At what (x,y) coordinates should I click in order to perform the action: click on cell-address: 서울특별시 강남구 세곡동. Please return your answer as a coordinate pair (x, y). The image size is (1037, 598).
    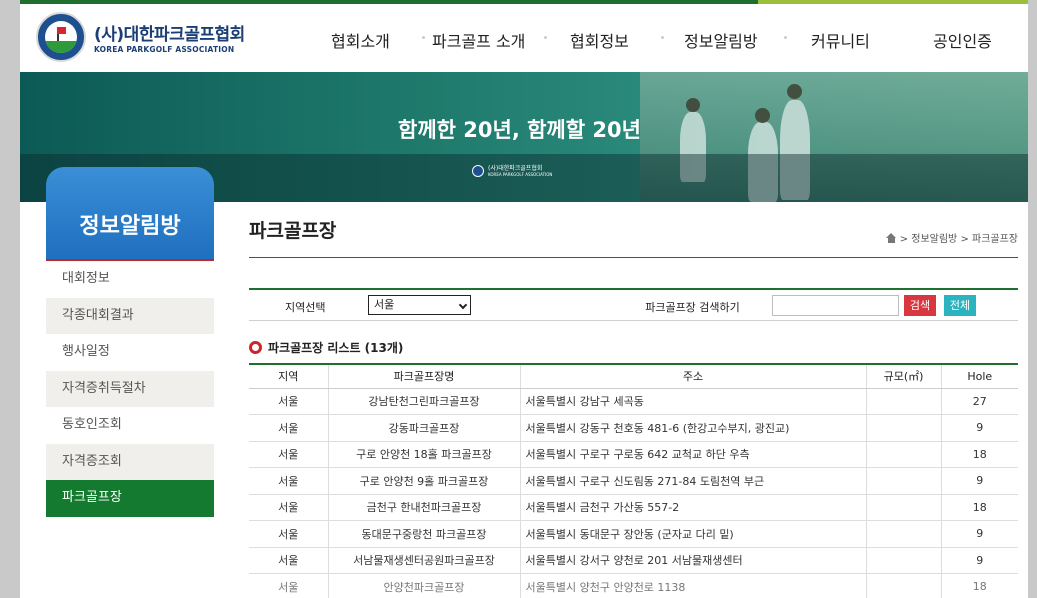
    Looking at the image, I should click on (692, 401).